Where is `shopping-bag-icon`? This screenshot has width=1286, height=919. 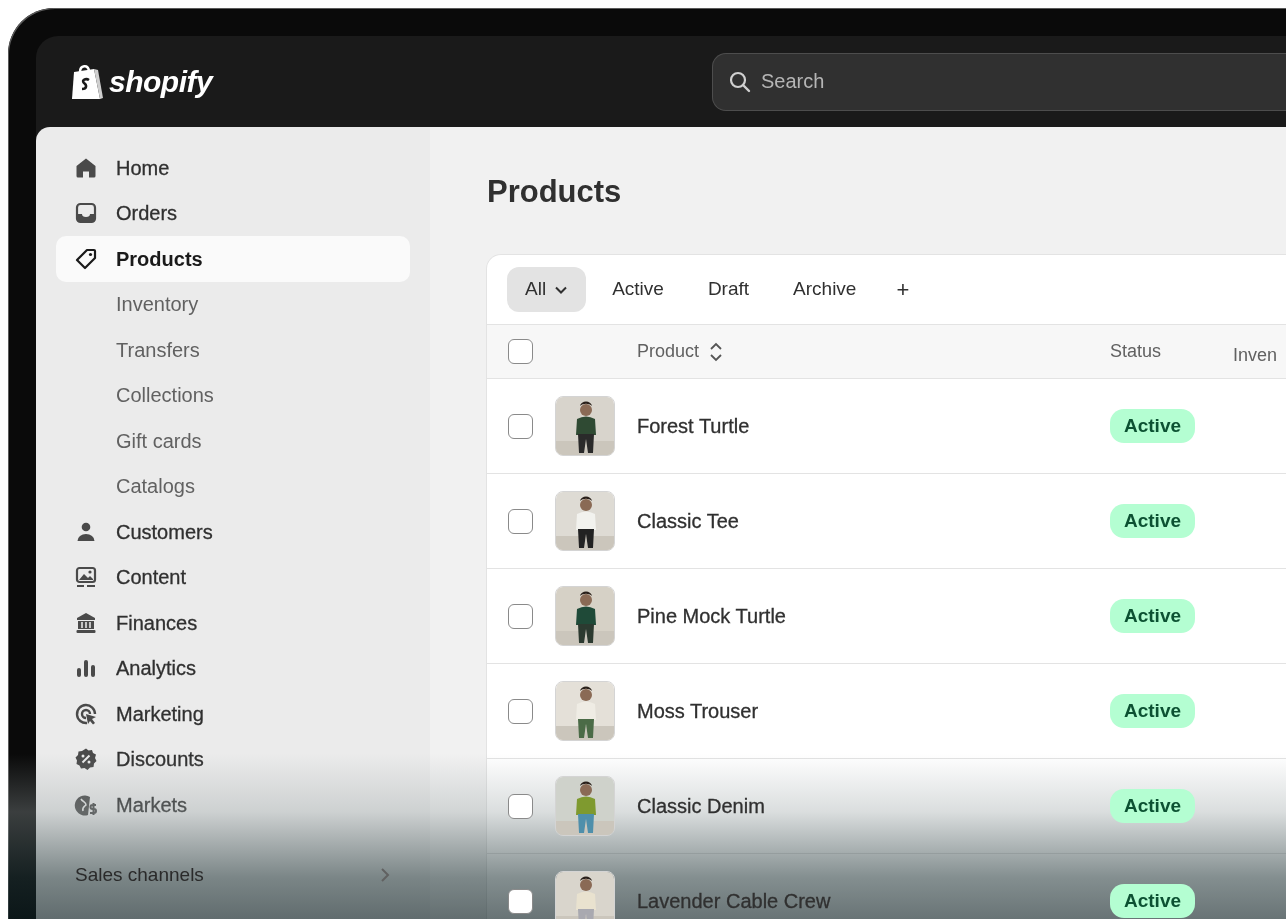 shopping-bag-icon is located at coordinates (86, 81).